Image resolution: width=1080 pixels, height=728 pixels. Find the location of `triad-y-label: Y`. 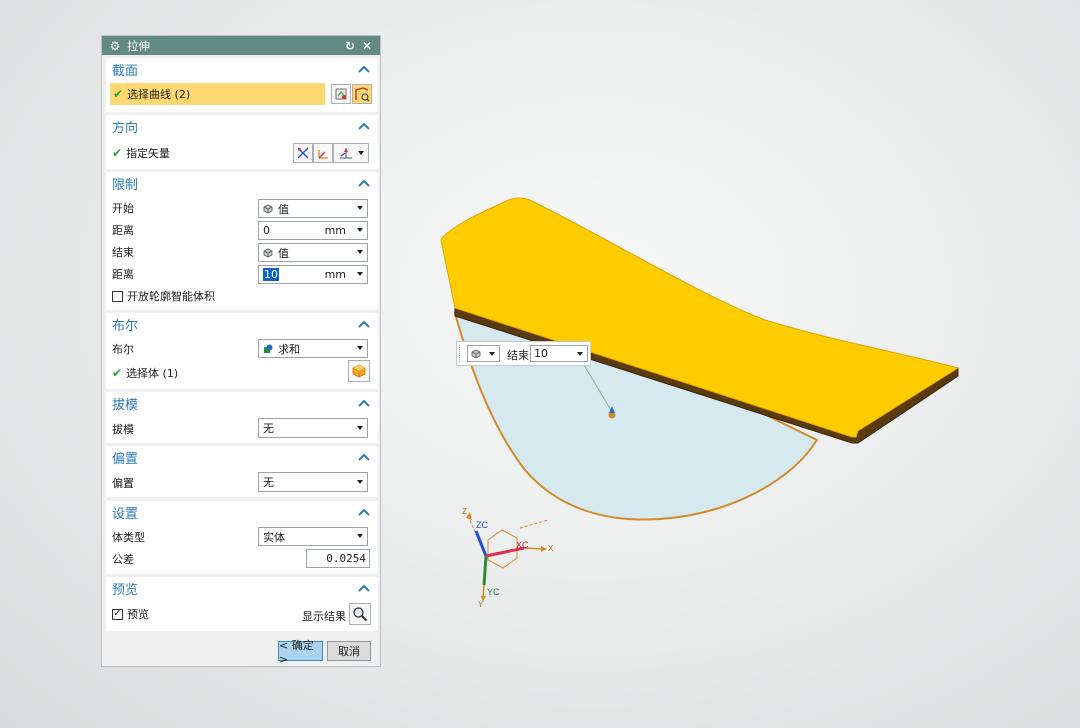

triad-y-label: Y is located at coordinates (481, 604).